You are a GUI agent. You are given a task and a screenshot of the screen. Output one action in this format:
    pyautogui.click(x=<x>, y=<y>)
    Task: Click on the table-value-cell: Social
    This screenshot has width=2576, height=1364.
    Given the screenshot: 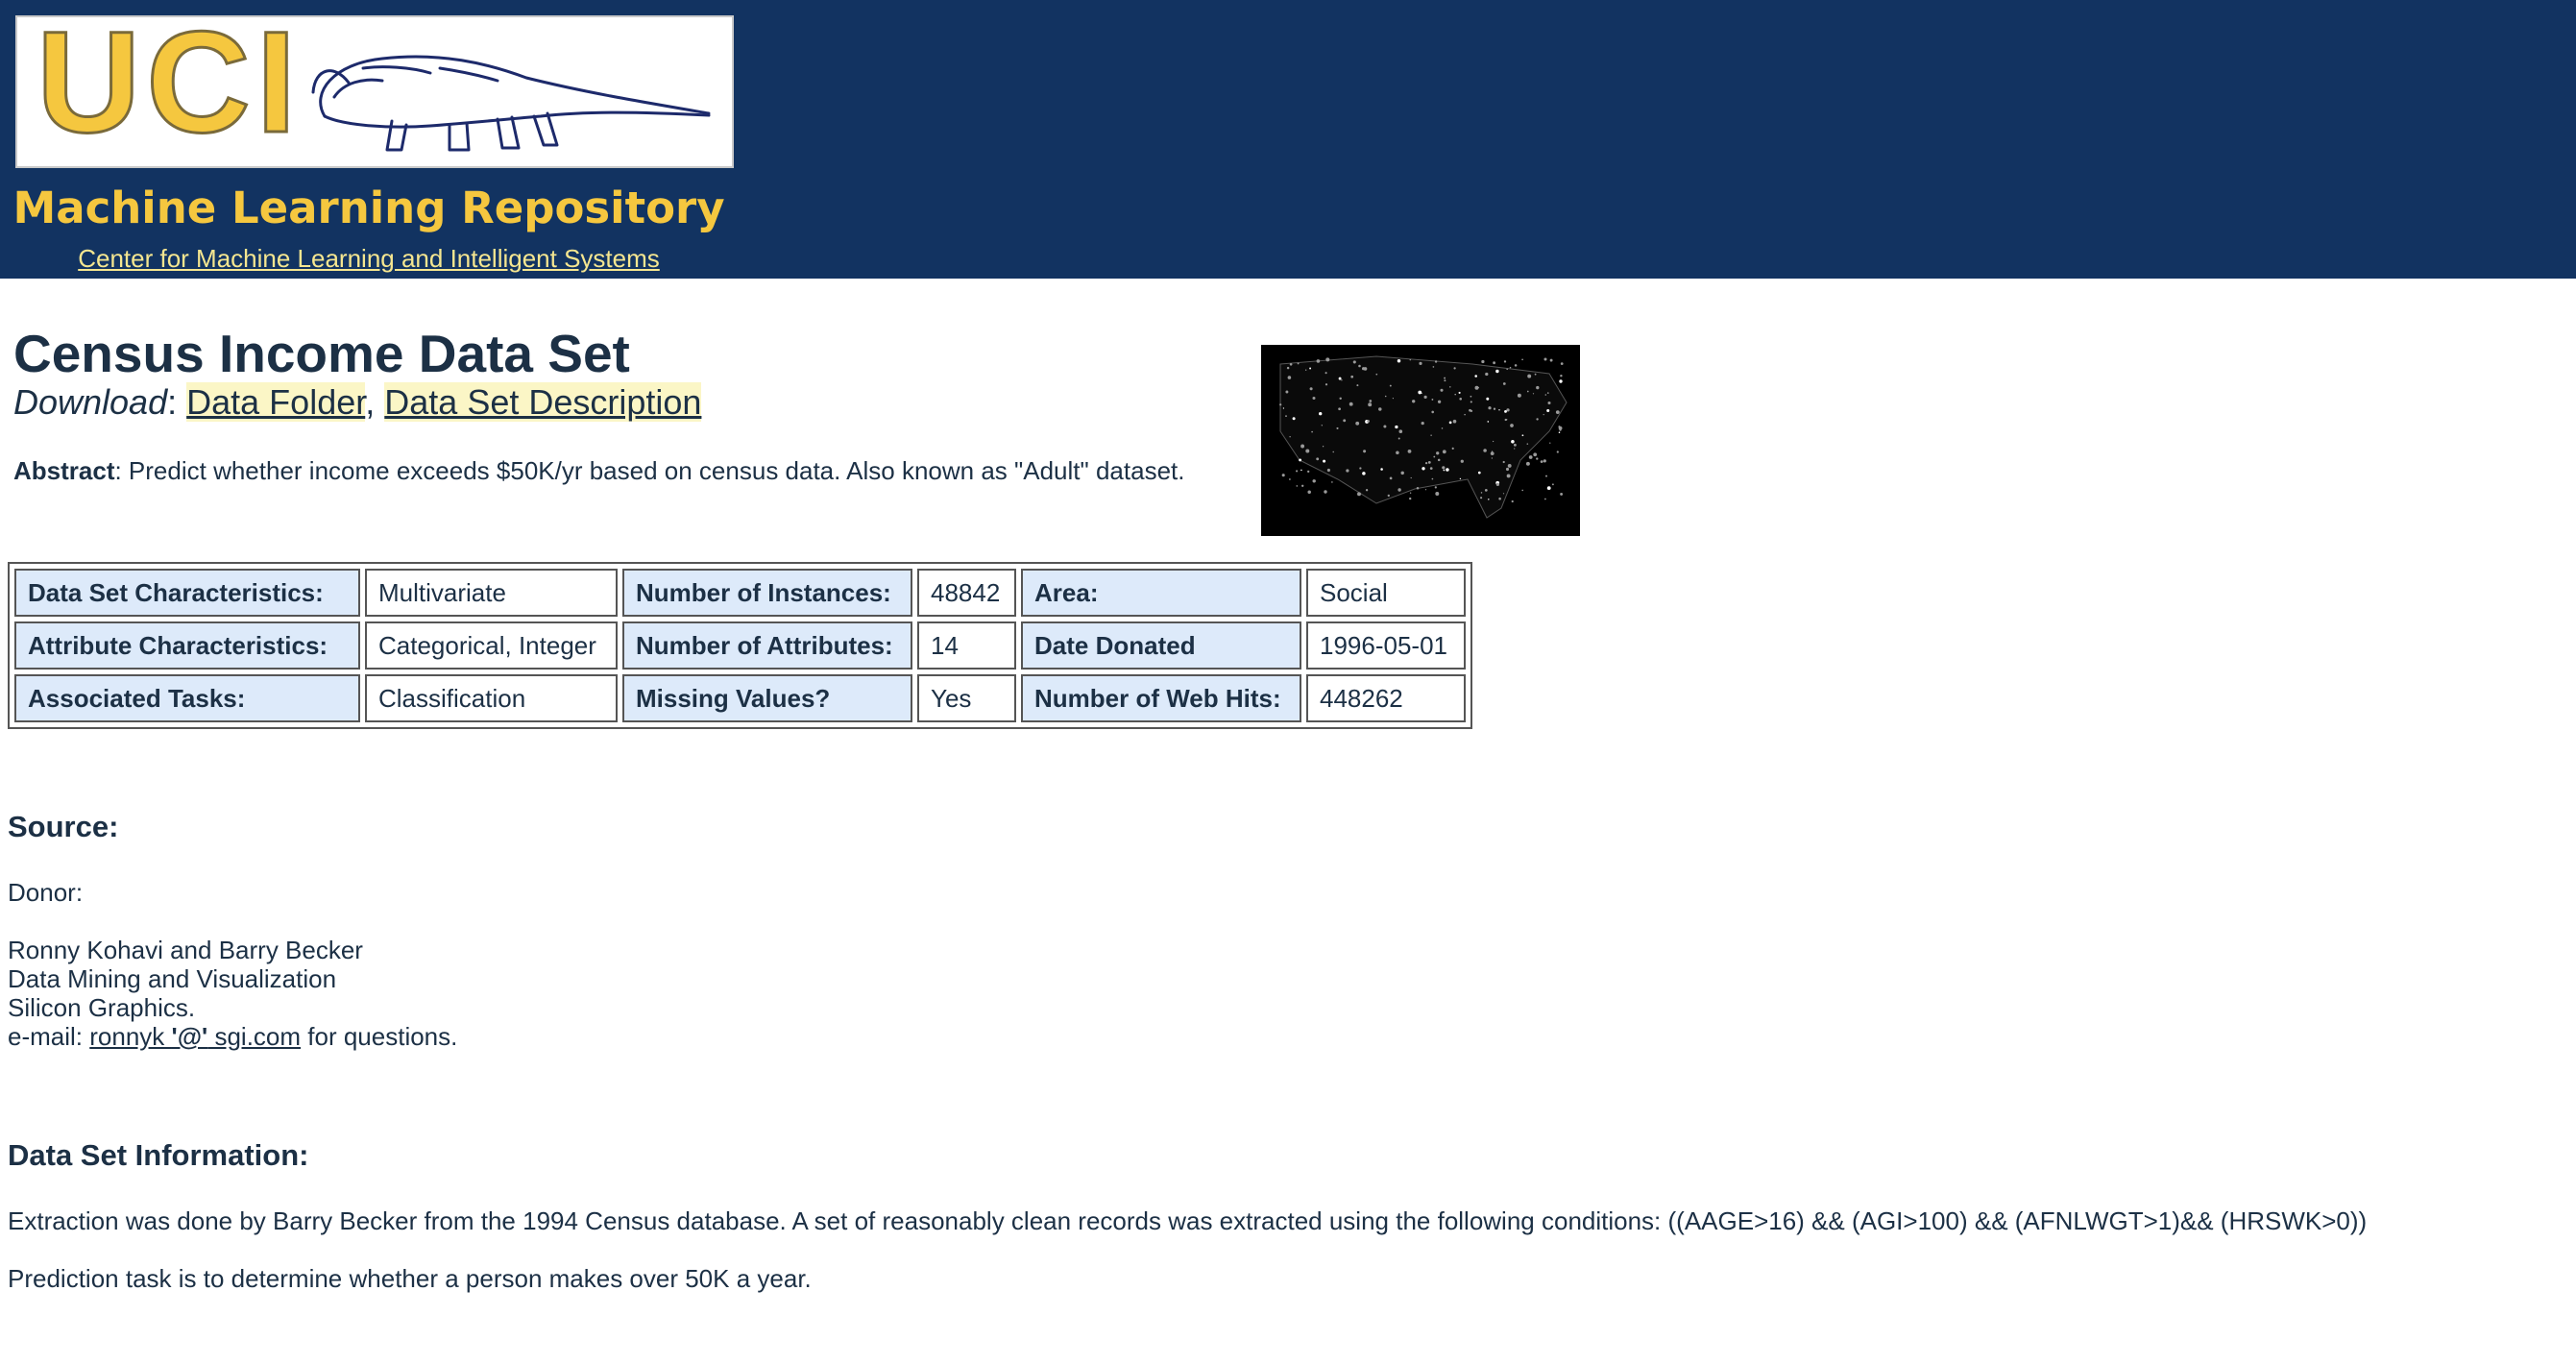 What is the action you would take?
    pyautogui.click(x=1386, y=593)
    